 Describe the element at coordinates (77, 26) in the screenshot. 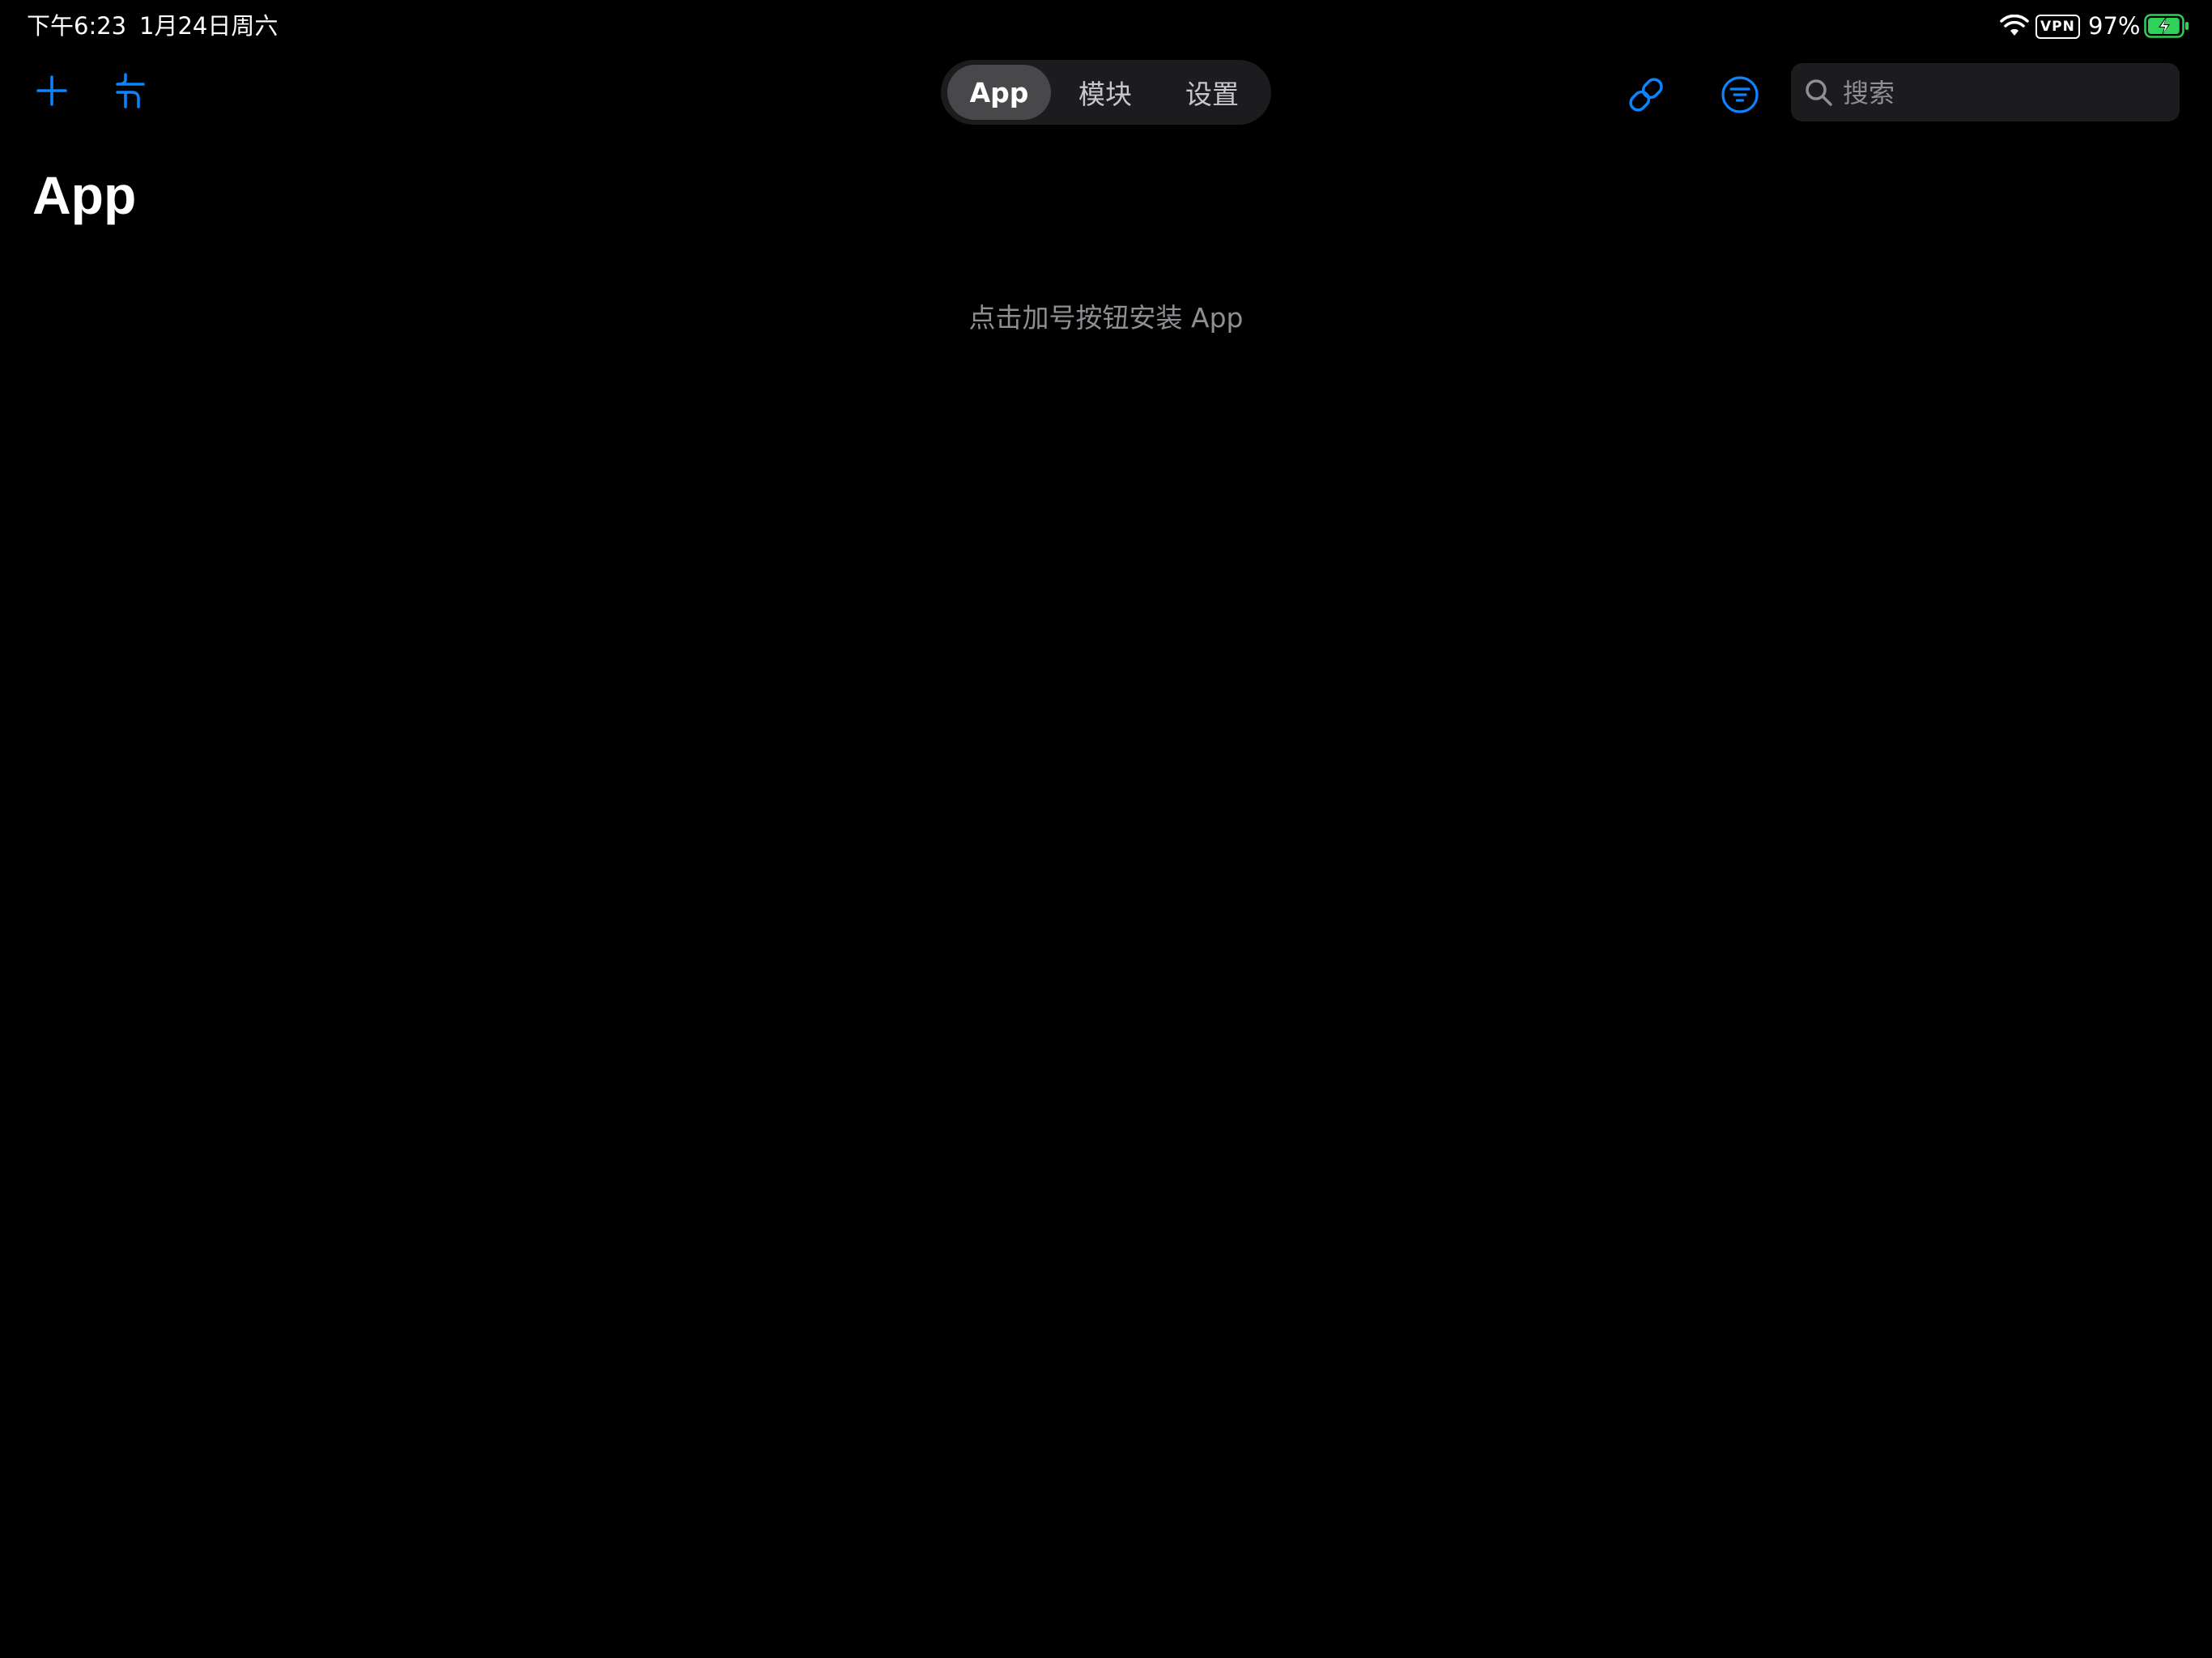

I see `status-time: 下午6:23` at that location.